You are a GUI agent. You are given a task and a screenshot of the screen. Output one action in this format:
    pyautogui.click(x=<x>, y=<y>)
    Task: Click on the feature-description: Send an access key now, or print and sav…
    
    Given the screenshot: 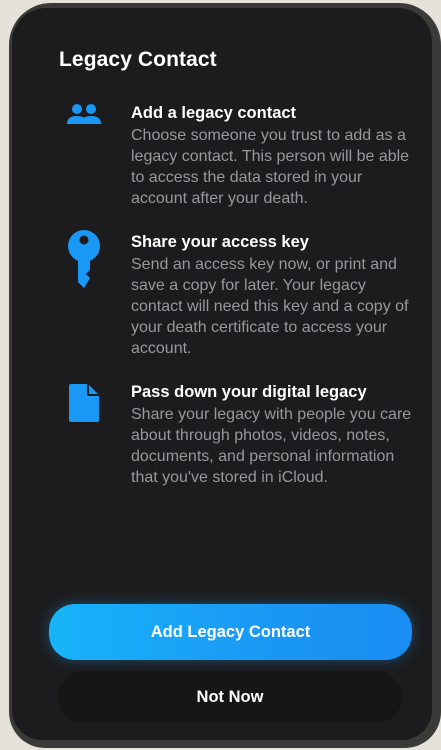 What is the action you would take?
    pyautogui.click(x=270, y=306)
    